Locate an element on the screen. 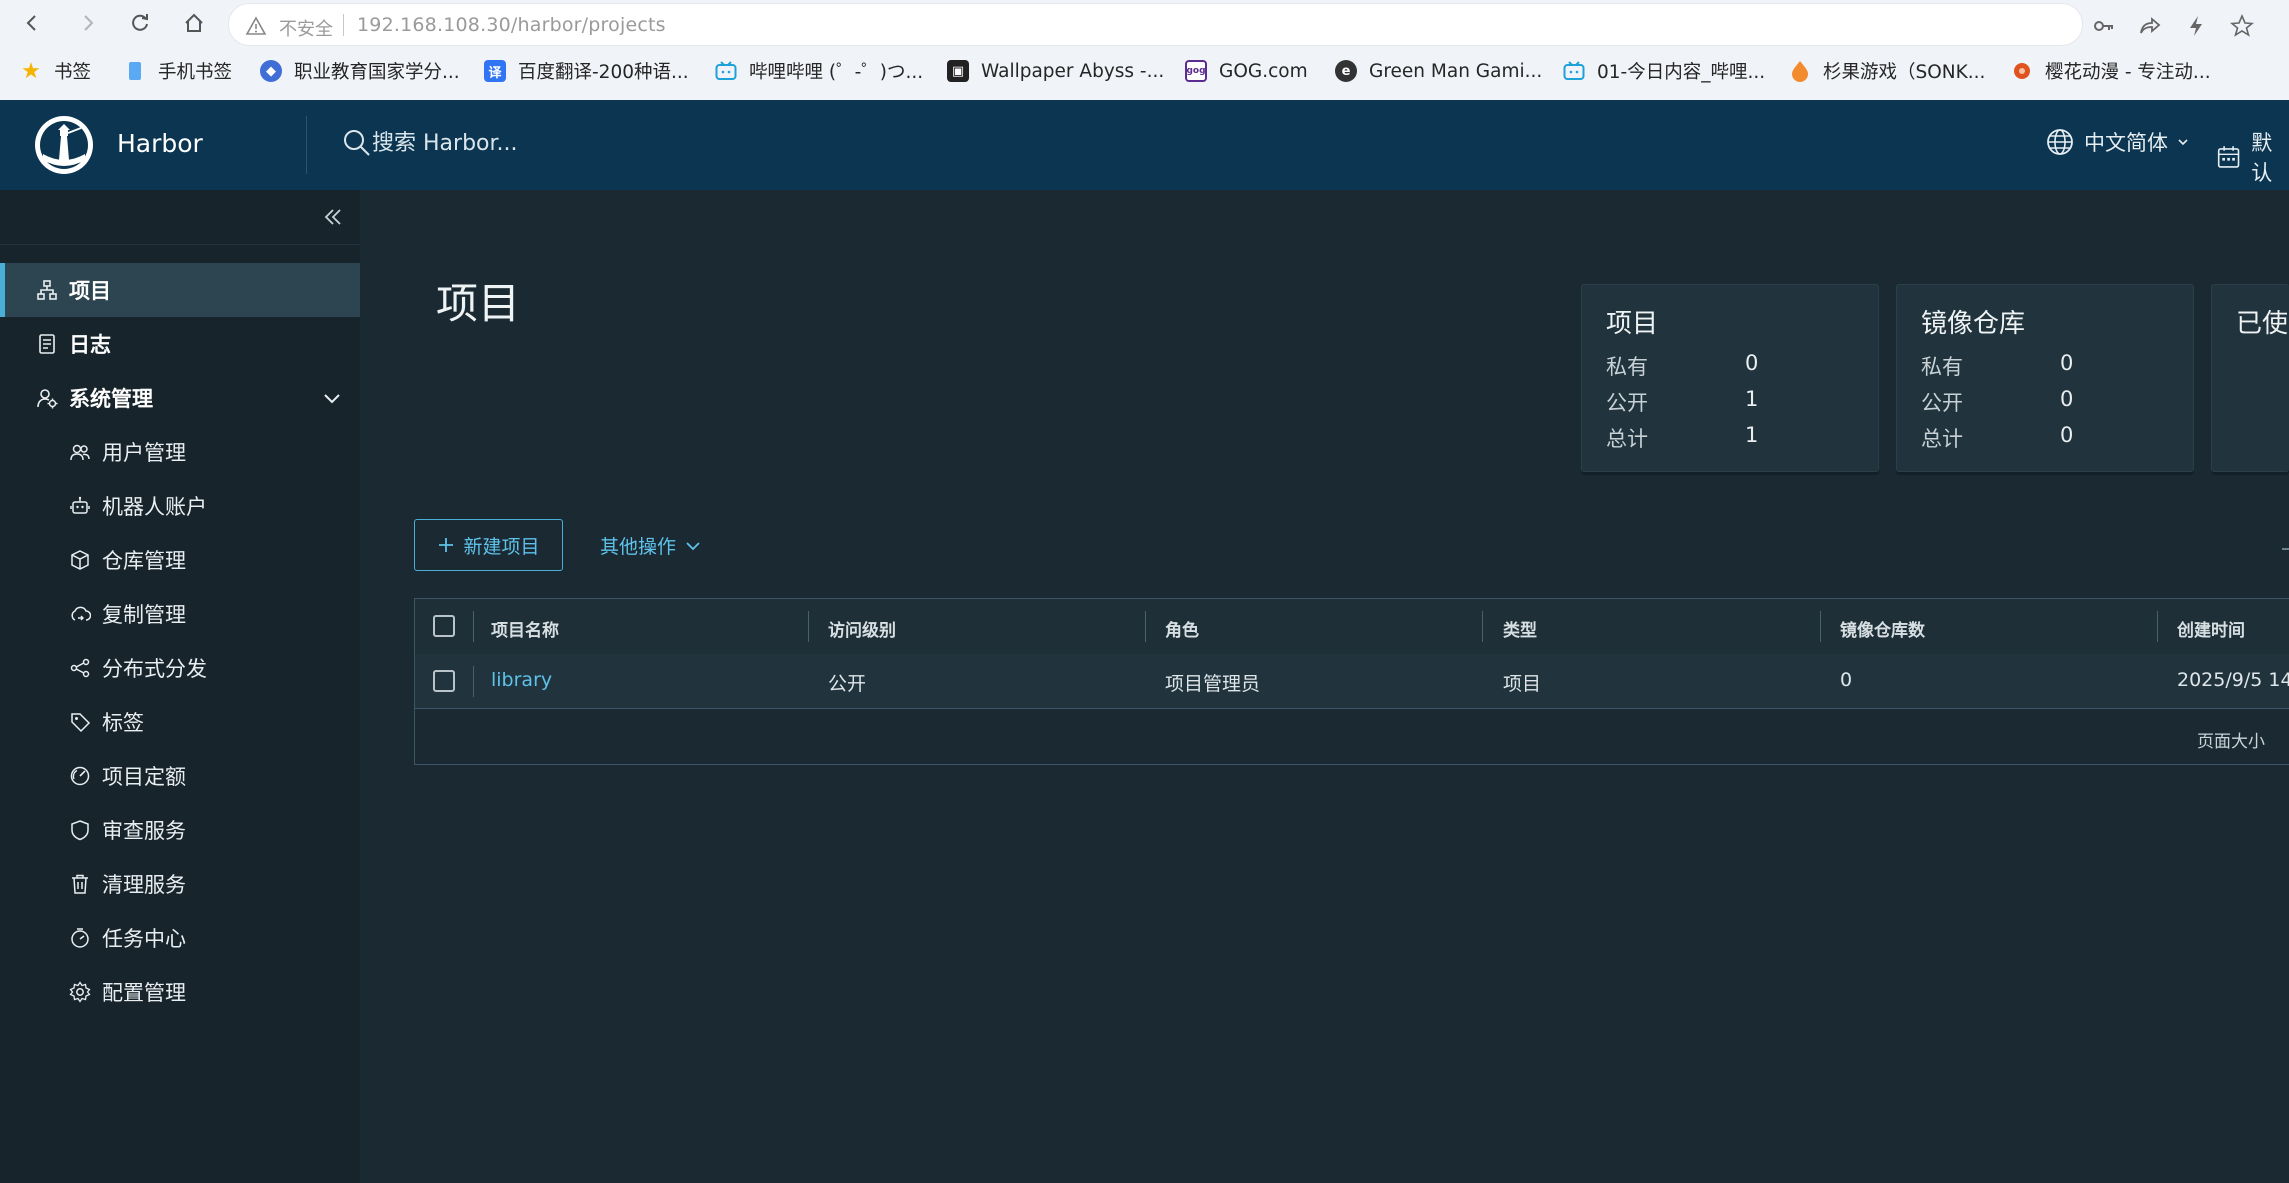  date-format-label: 默认 is located at coordinates (2262, 158).